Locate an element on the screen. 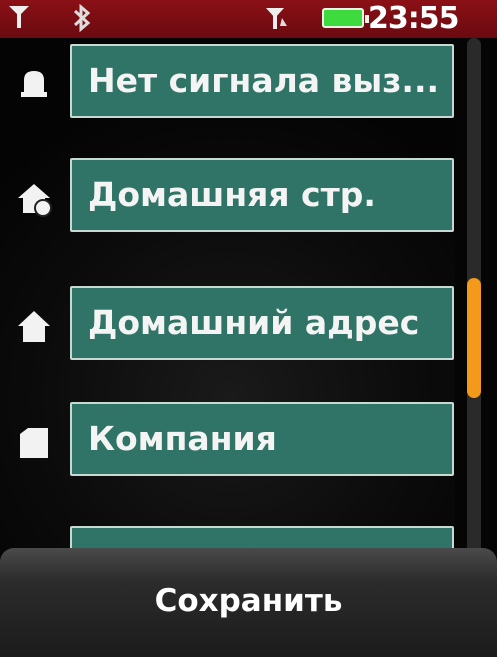 This screenshot has height=657, width=497. home-icon is located at coordinates (34, 326).